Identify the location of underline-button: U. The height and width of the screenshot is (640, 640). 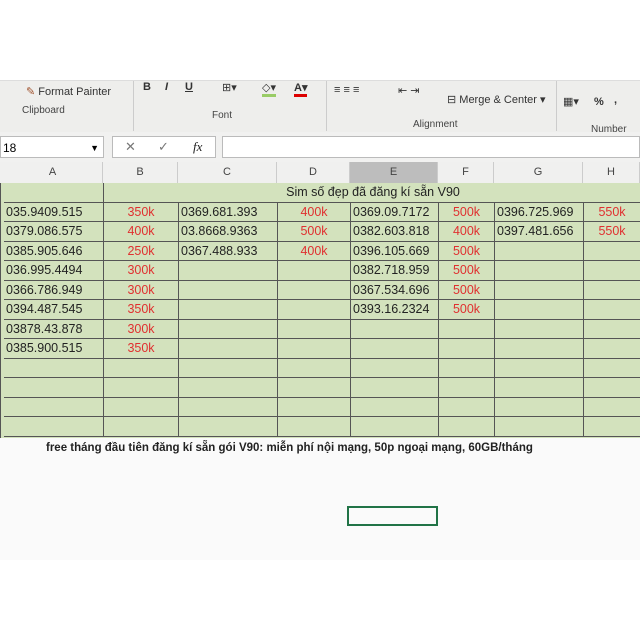
(189, 87).